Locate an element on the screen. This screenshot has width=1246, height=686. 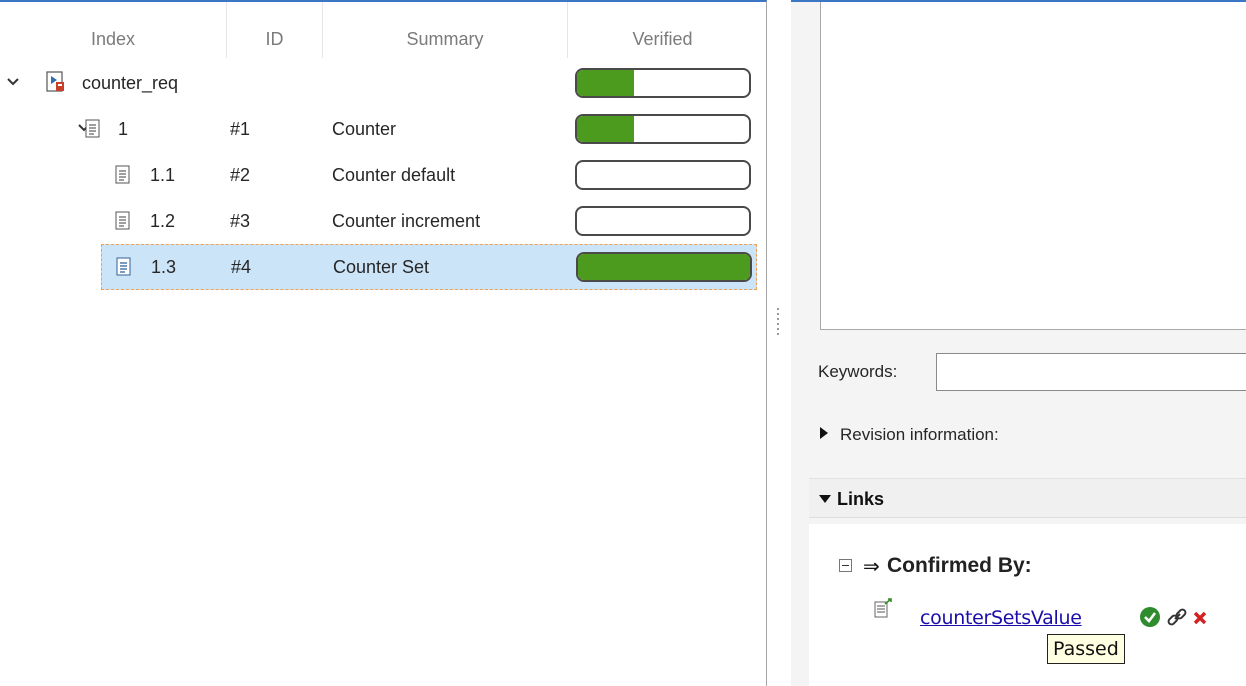
tree-row-selected: 1.3 #4 Counter Set is located at coordinates (429, 267).